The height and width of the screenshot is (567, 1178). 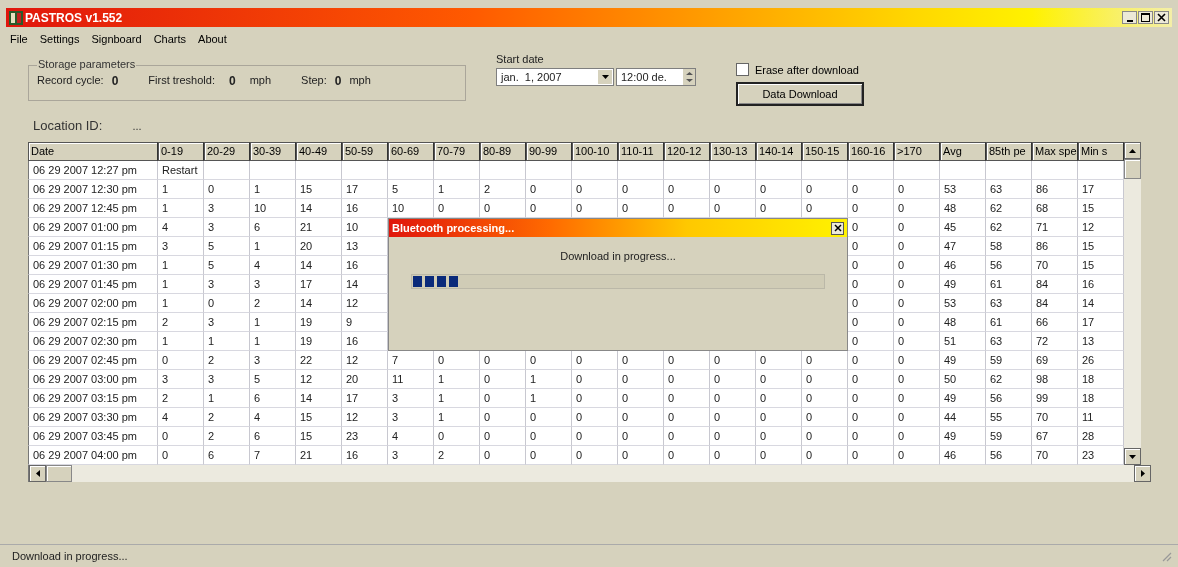 I want to click on column-header: 85th pe, so click(x=1009, y=151).